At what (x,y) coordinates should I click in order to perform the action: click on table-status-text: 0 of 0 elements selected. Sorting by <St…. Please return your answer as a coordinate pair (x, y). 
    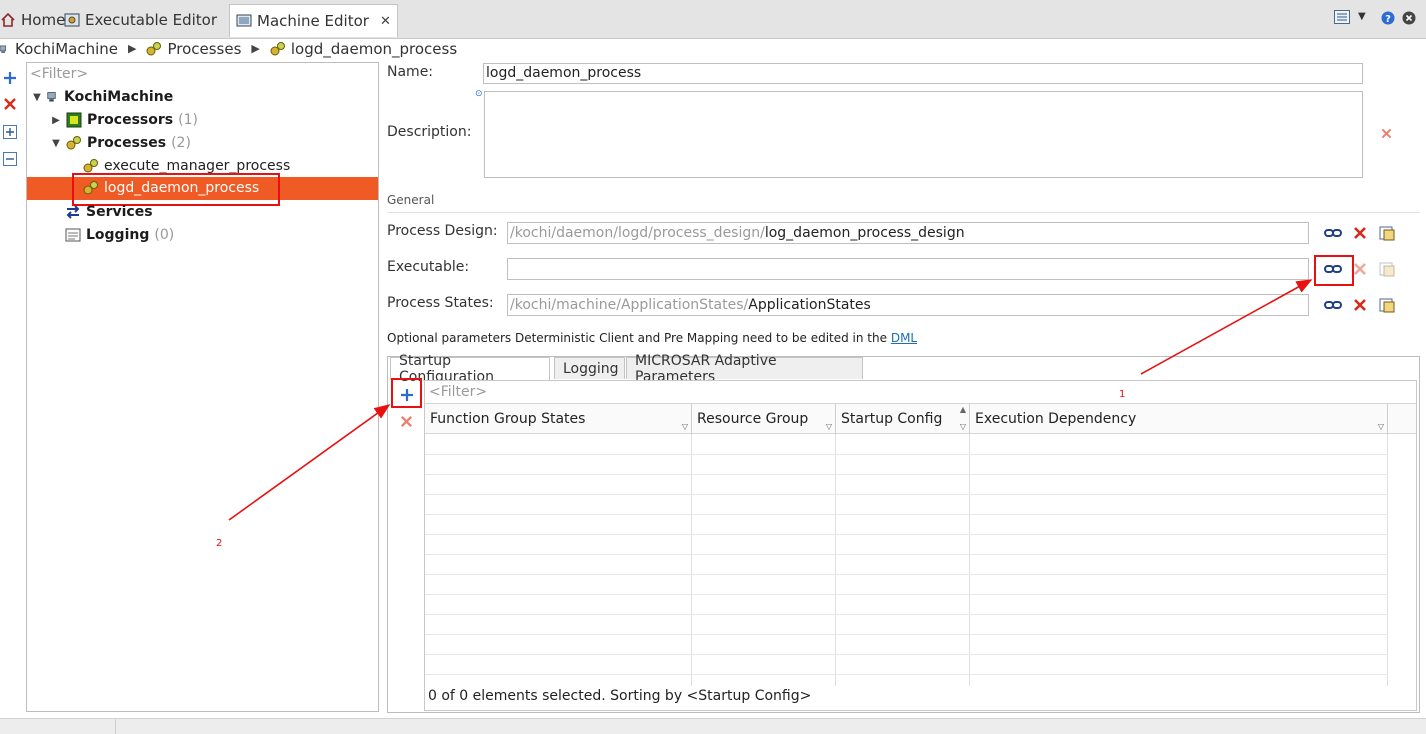
    Looking at the image, I should click on (620, 696).